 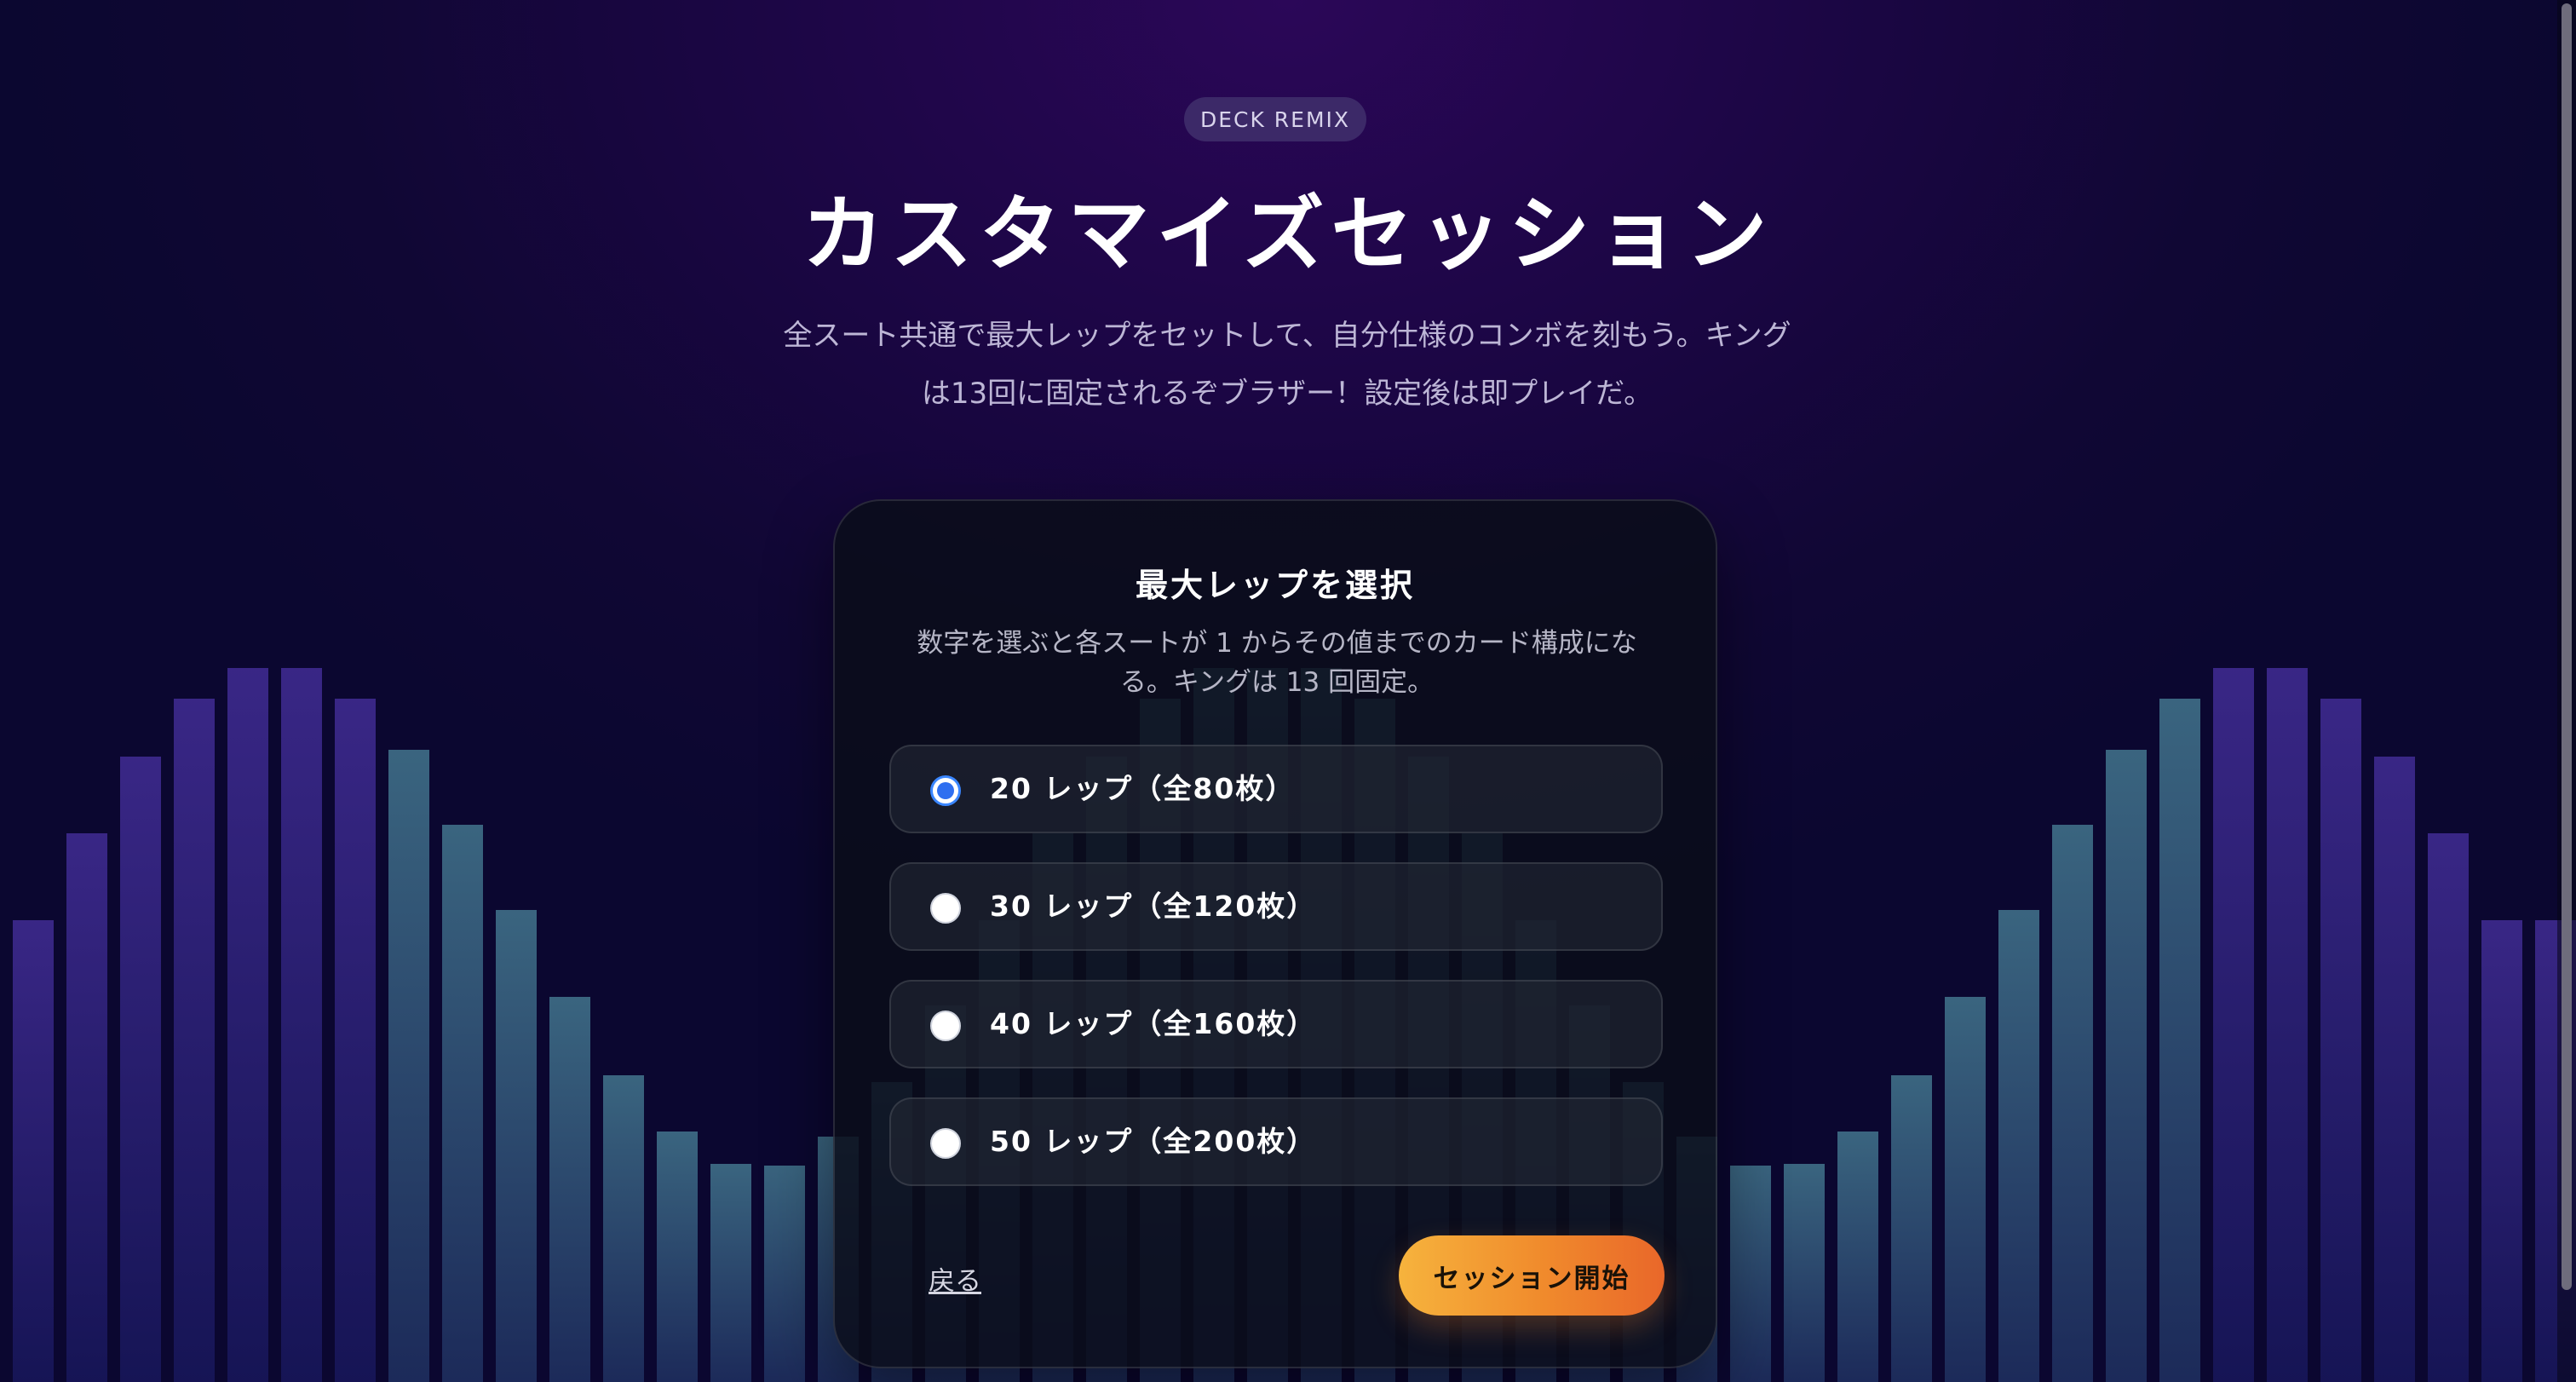 I want to click on scrollbar, so click(x=2567, y=691).